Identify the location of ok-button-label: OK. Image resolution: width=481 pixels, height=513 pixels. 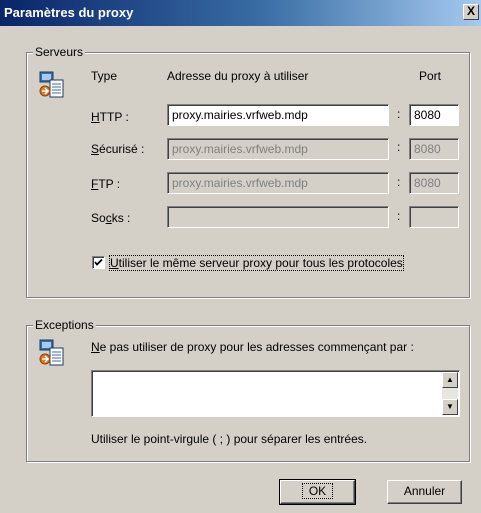
(317, 491).